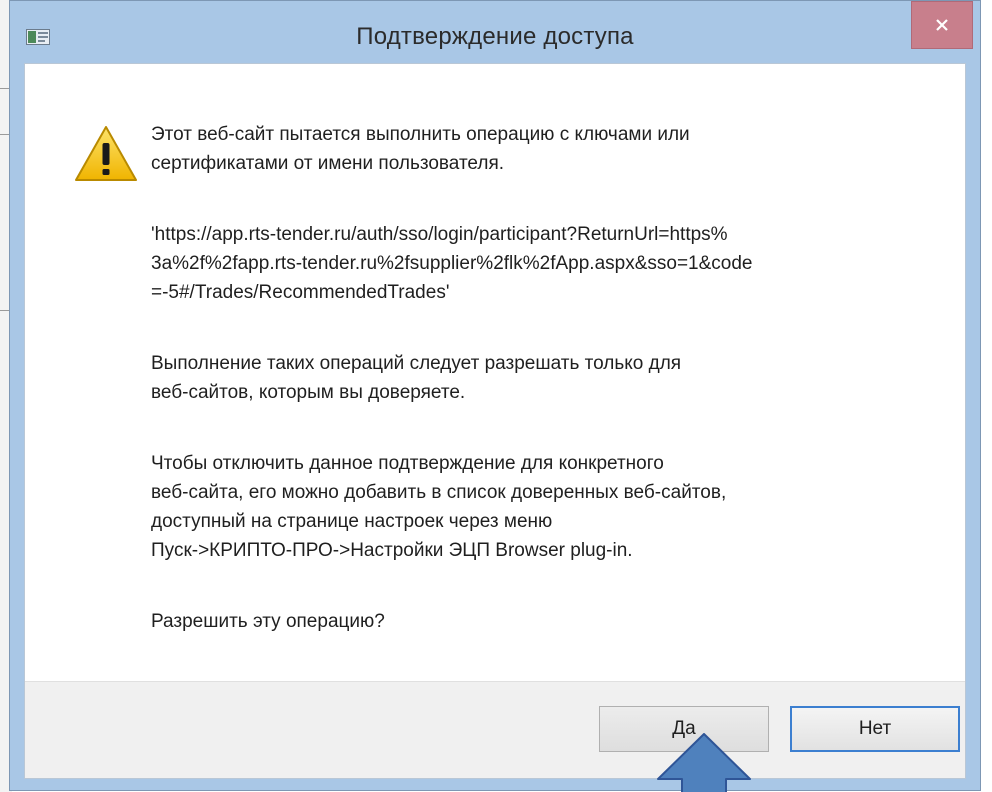 Image resolution: width=992 pixels, height=792 pixels. Describe the element at coordinates (875, 729) in the screenshot. I see `no-button: Нет` at that location.